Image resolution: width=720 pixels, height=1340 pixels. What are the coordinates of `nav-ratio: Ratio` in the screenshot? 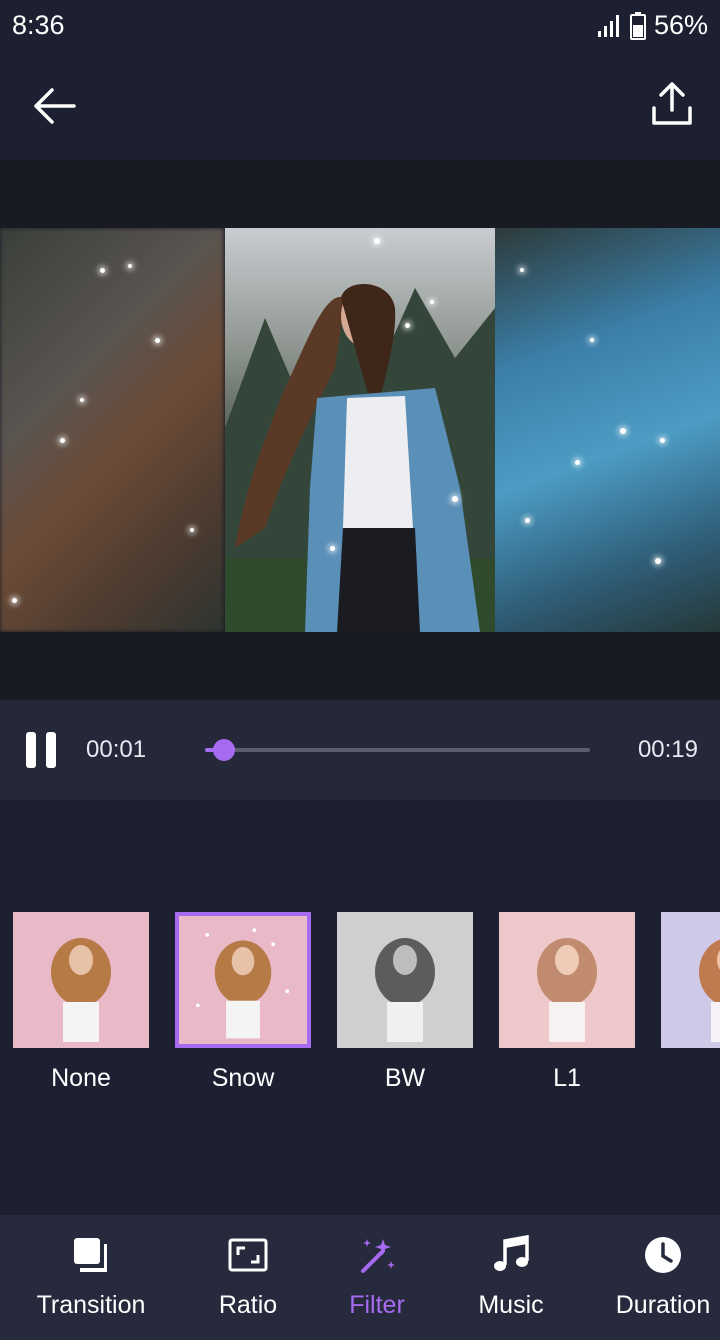 It's located at (248, 1277).